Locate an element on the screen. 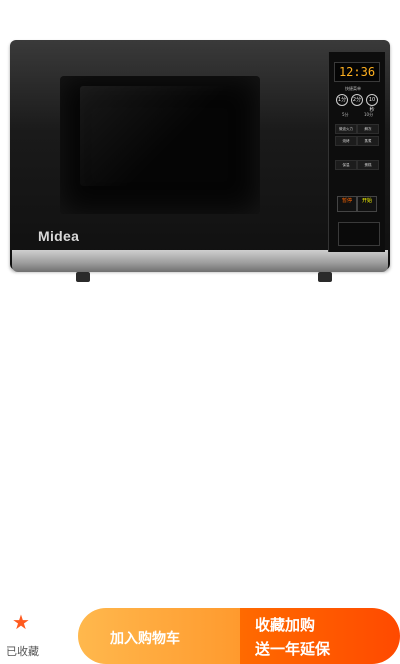 Image resolution: width=400 pixels, height=664 pixels. knob-sub-2: 10分 is located at coordinates (369, 114).